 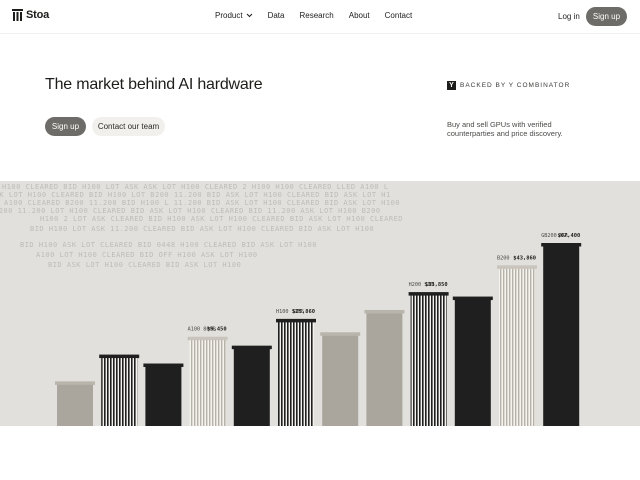 I want to click on y-combinator-logo-icon: Y, so click(x=451, y=85).